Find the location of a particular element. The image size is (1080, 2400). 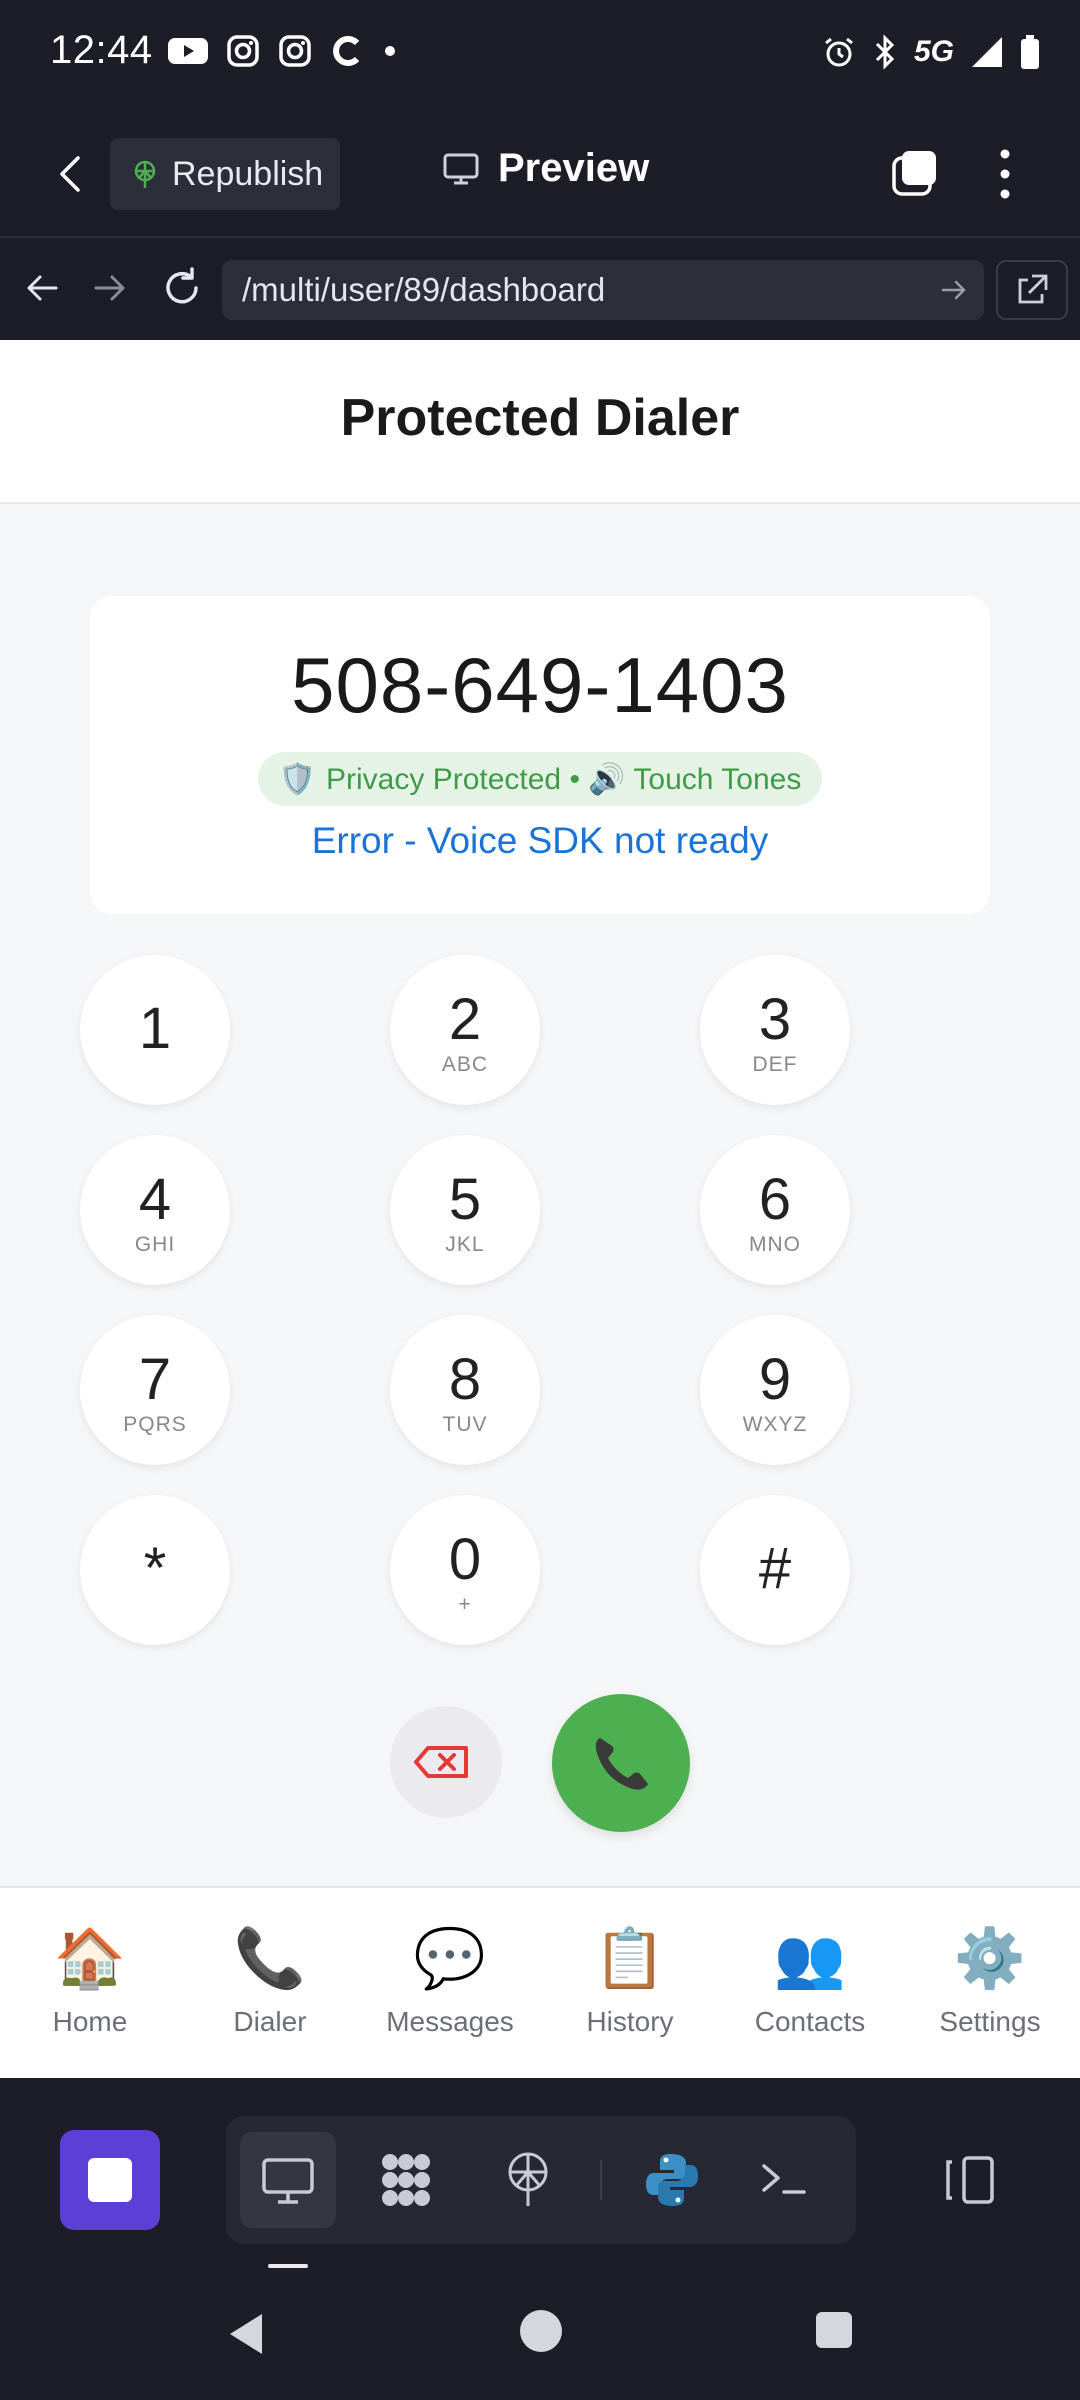

key-0: 0 + is located at coordinates (465, 1570).